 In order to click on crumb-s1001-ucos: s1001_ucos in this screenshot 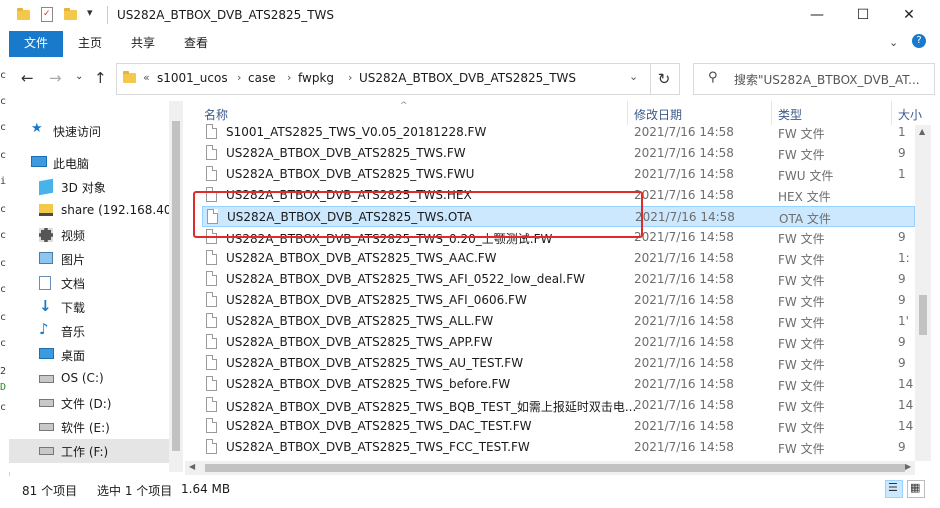, I will do `click(192, 78)`.